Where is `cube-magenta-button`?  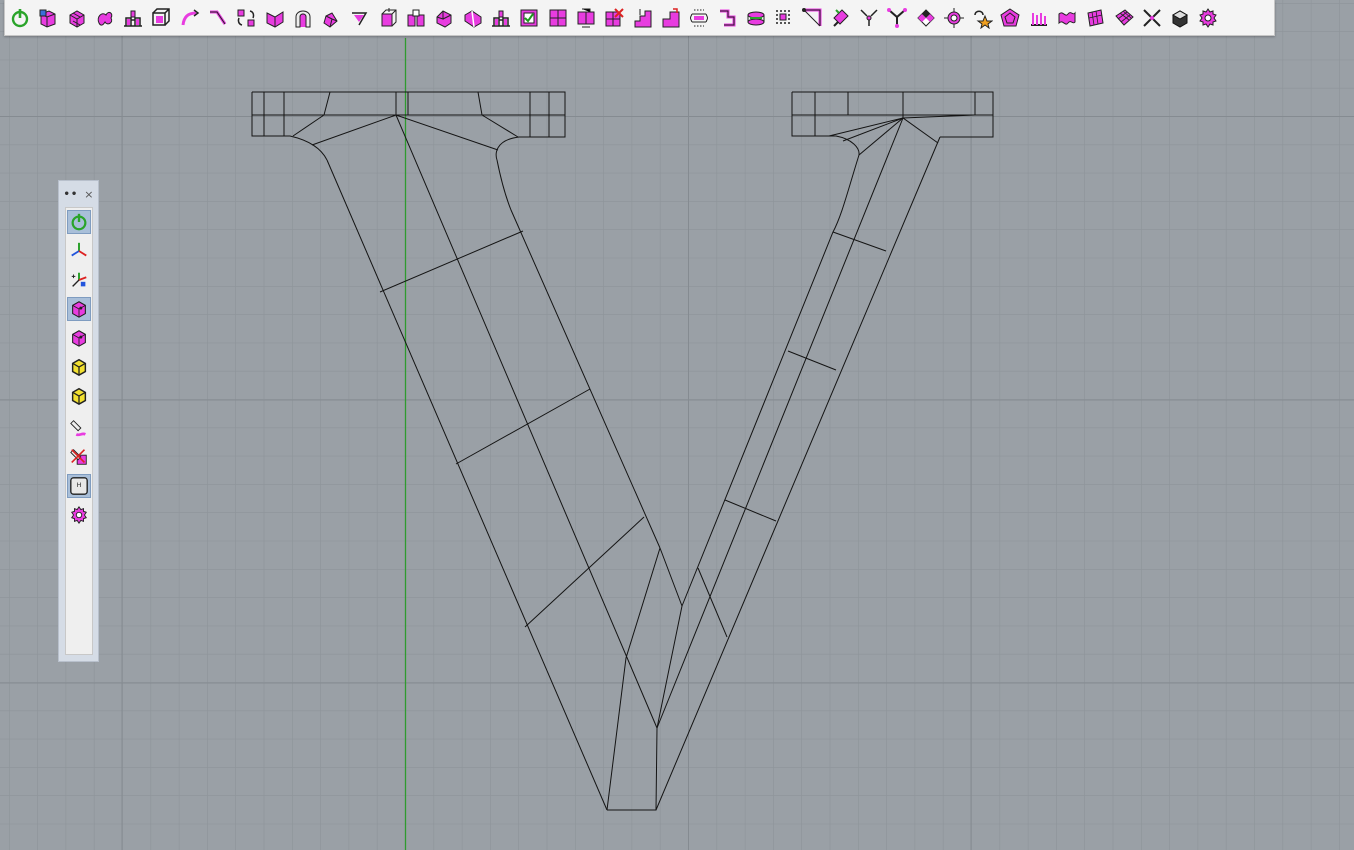 cube-magenta-button is located at coordinates (79, 338).